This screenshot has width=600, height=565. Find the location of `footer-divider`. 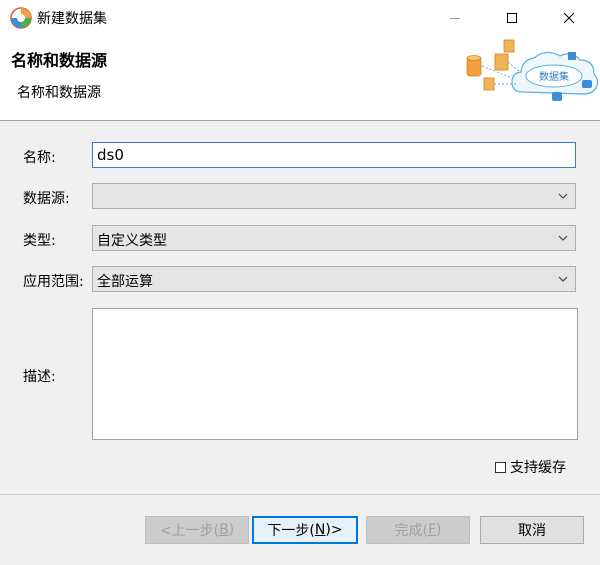

footer-divider is located at coordinates (300, 494).